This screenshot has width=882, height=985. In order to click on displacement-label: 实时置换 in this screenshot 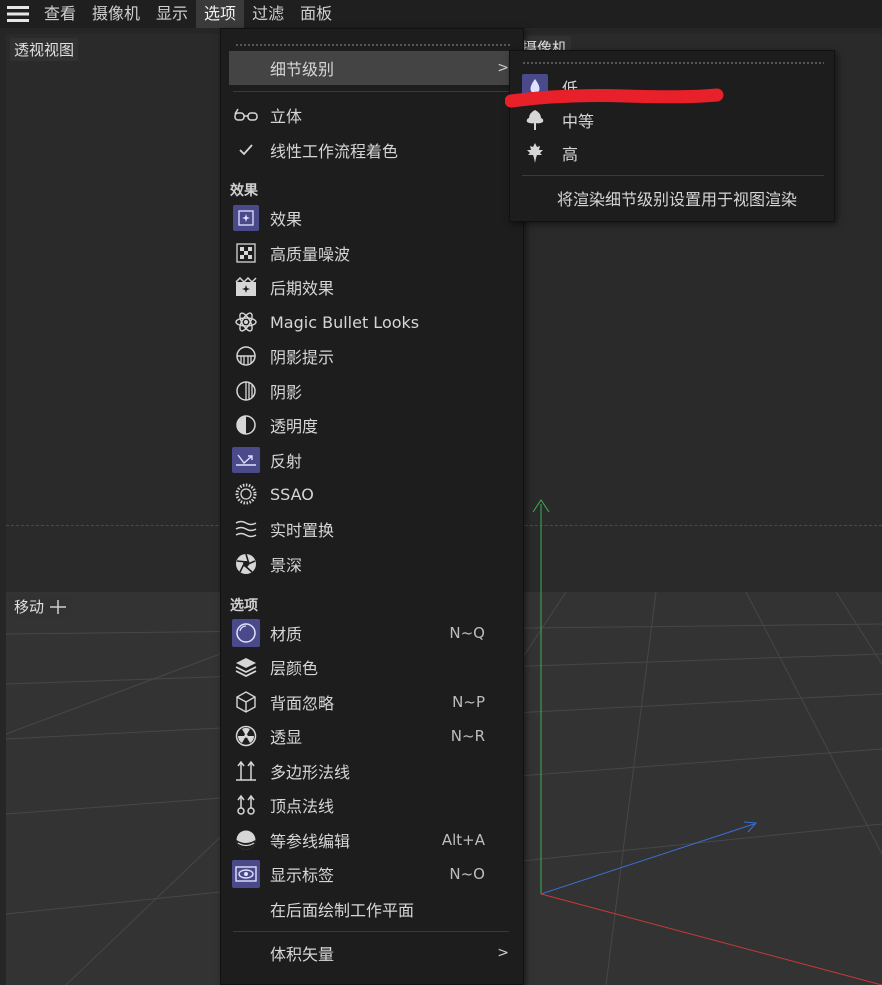, I will do `click(302, 530)`.